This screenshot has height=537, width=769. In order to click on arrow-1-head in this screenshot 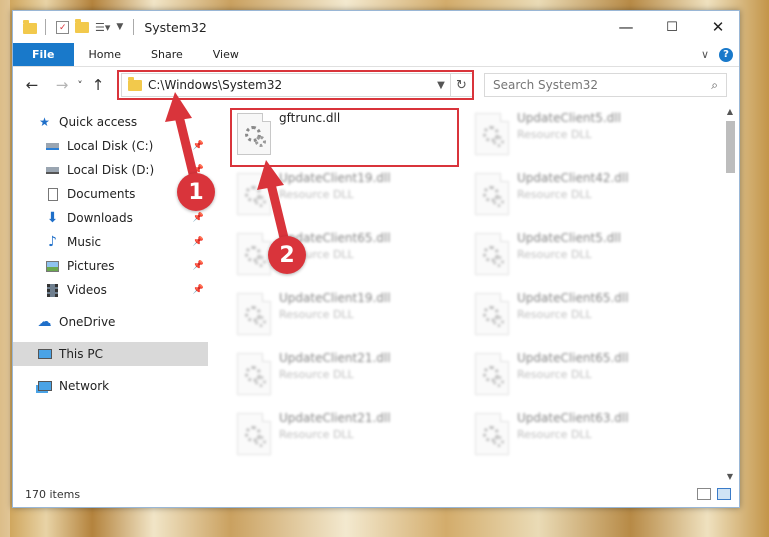, I will do `click(178, 107)`.